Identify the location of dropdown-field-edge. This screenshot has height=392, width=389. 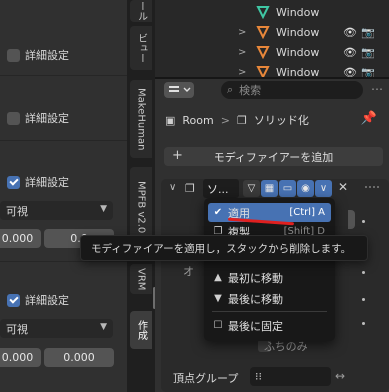
(351, 219).